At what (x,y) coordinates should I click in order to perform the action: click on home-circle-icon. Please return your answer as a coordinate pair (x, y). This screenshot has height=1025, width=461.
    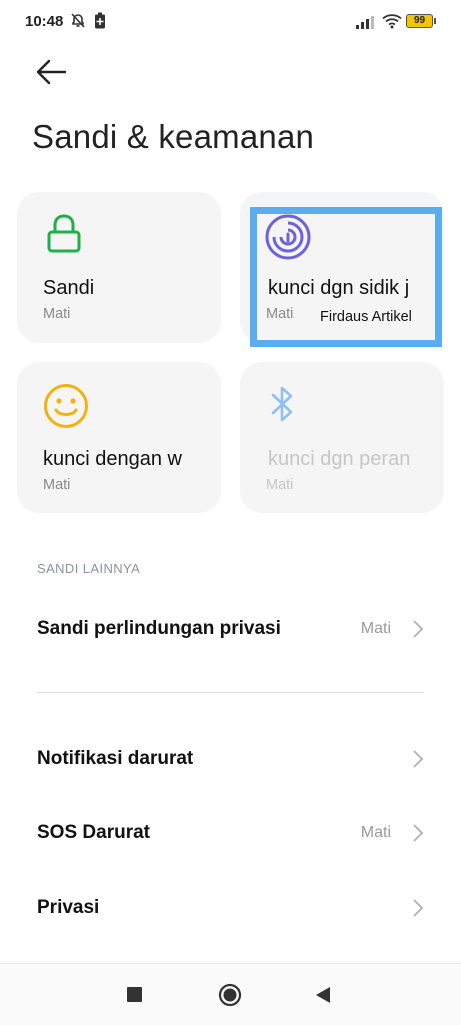
    Looking at the image, I should click on (230, 995).